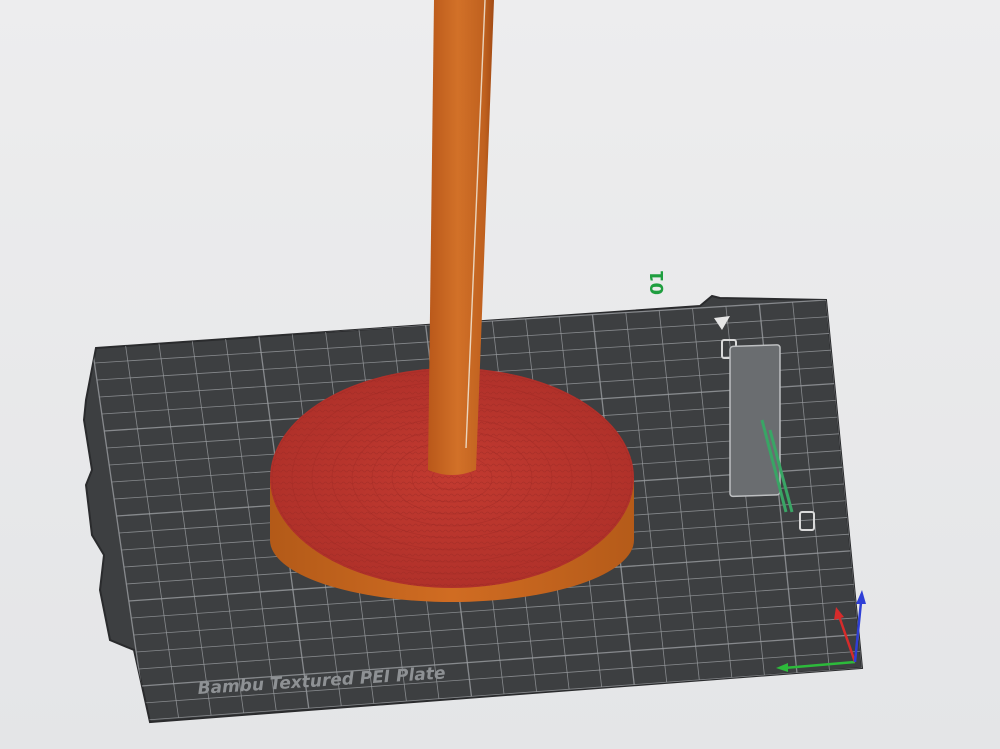  I want to click on plate-number-label: 01, so click(657, 282).